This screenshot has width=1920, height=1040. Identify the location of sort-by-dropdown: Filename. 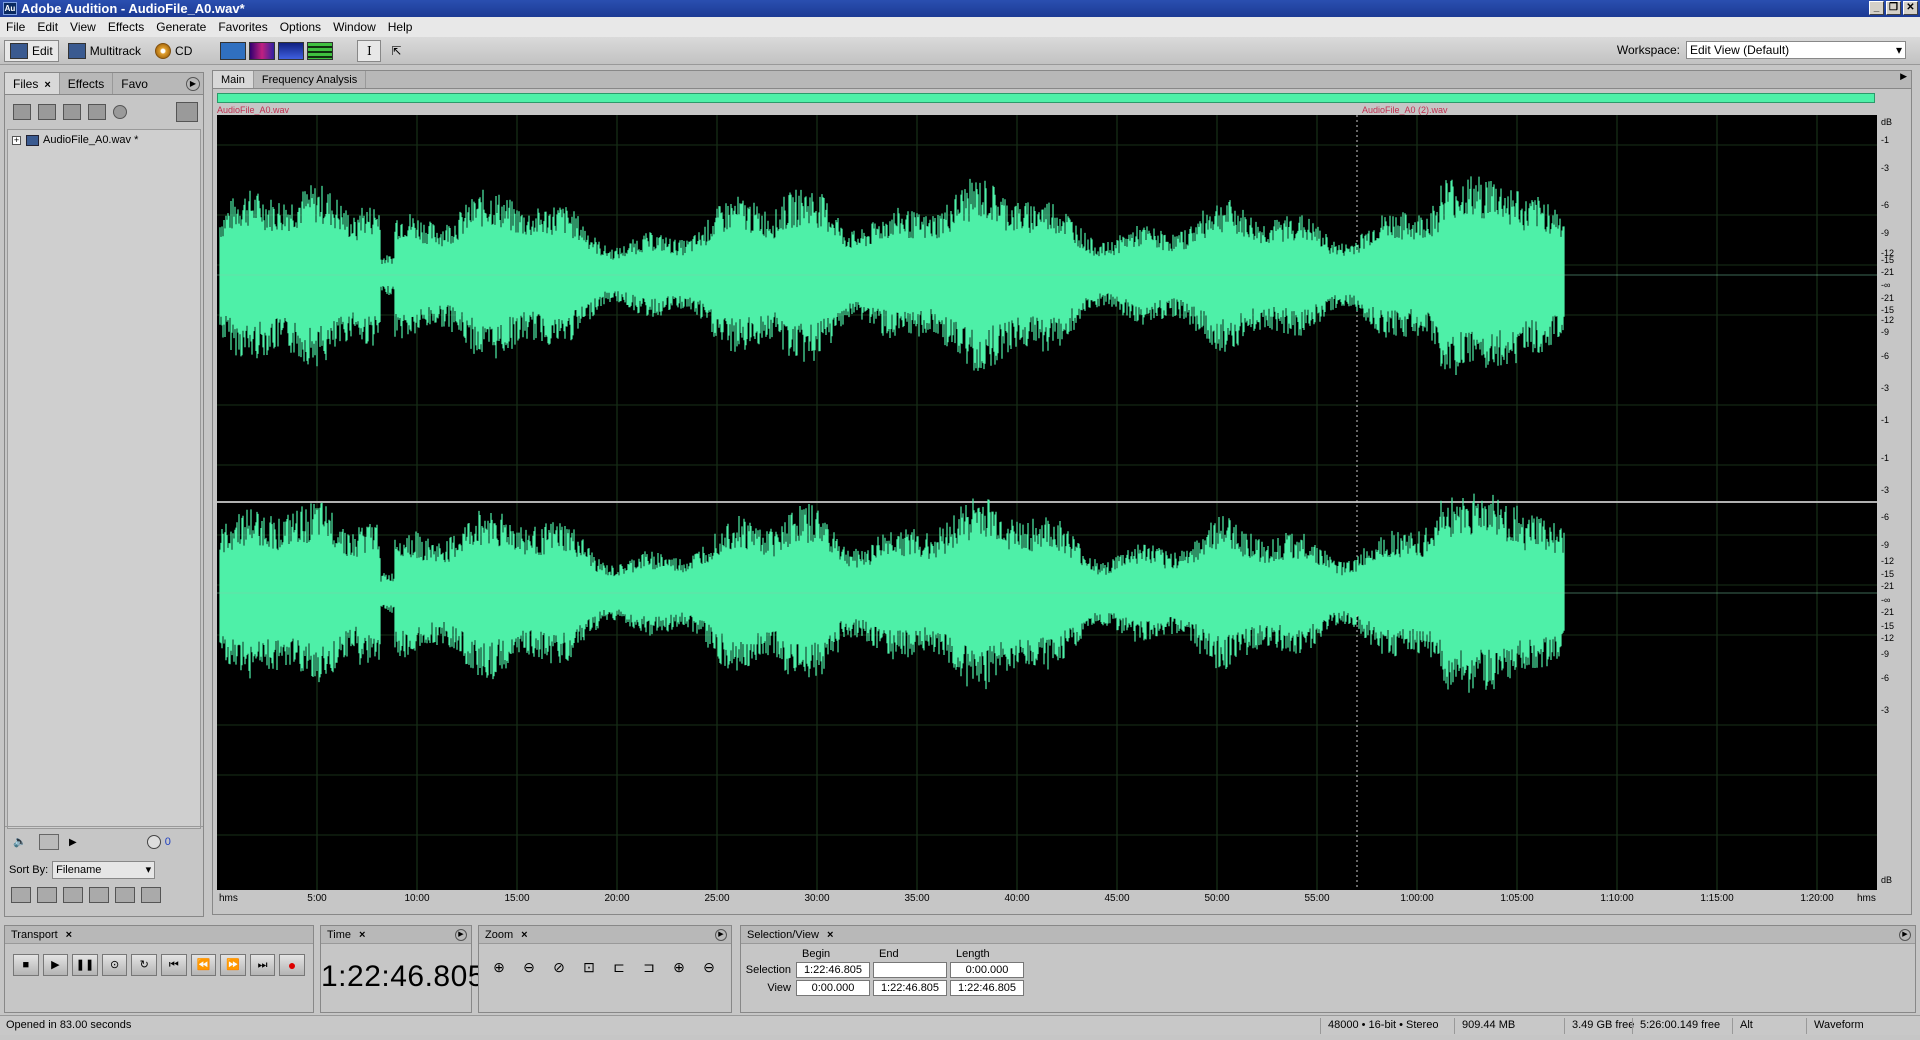
(104, 870).